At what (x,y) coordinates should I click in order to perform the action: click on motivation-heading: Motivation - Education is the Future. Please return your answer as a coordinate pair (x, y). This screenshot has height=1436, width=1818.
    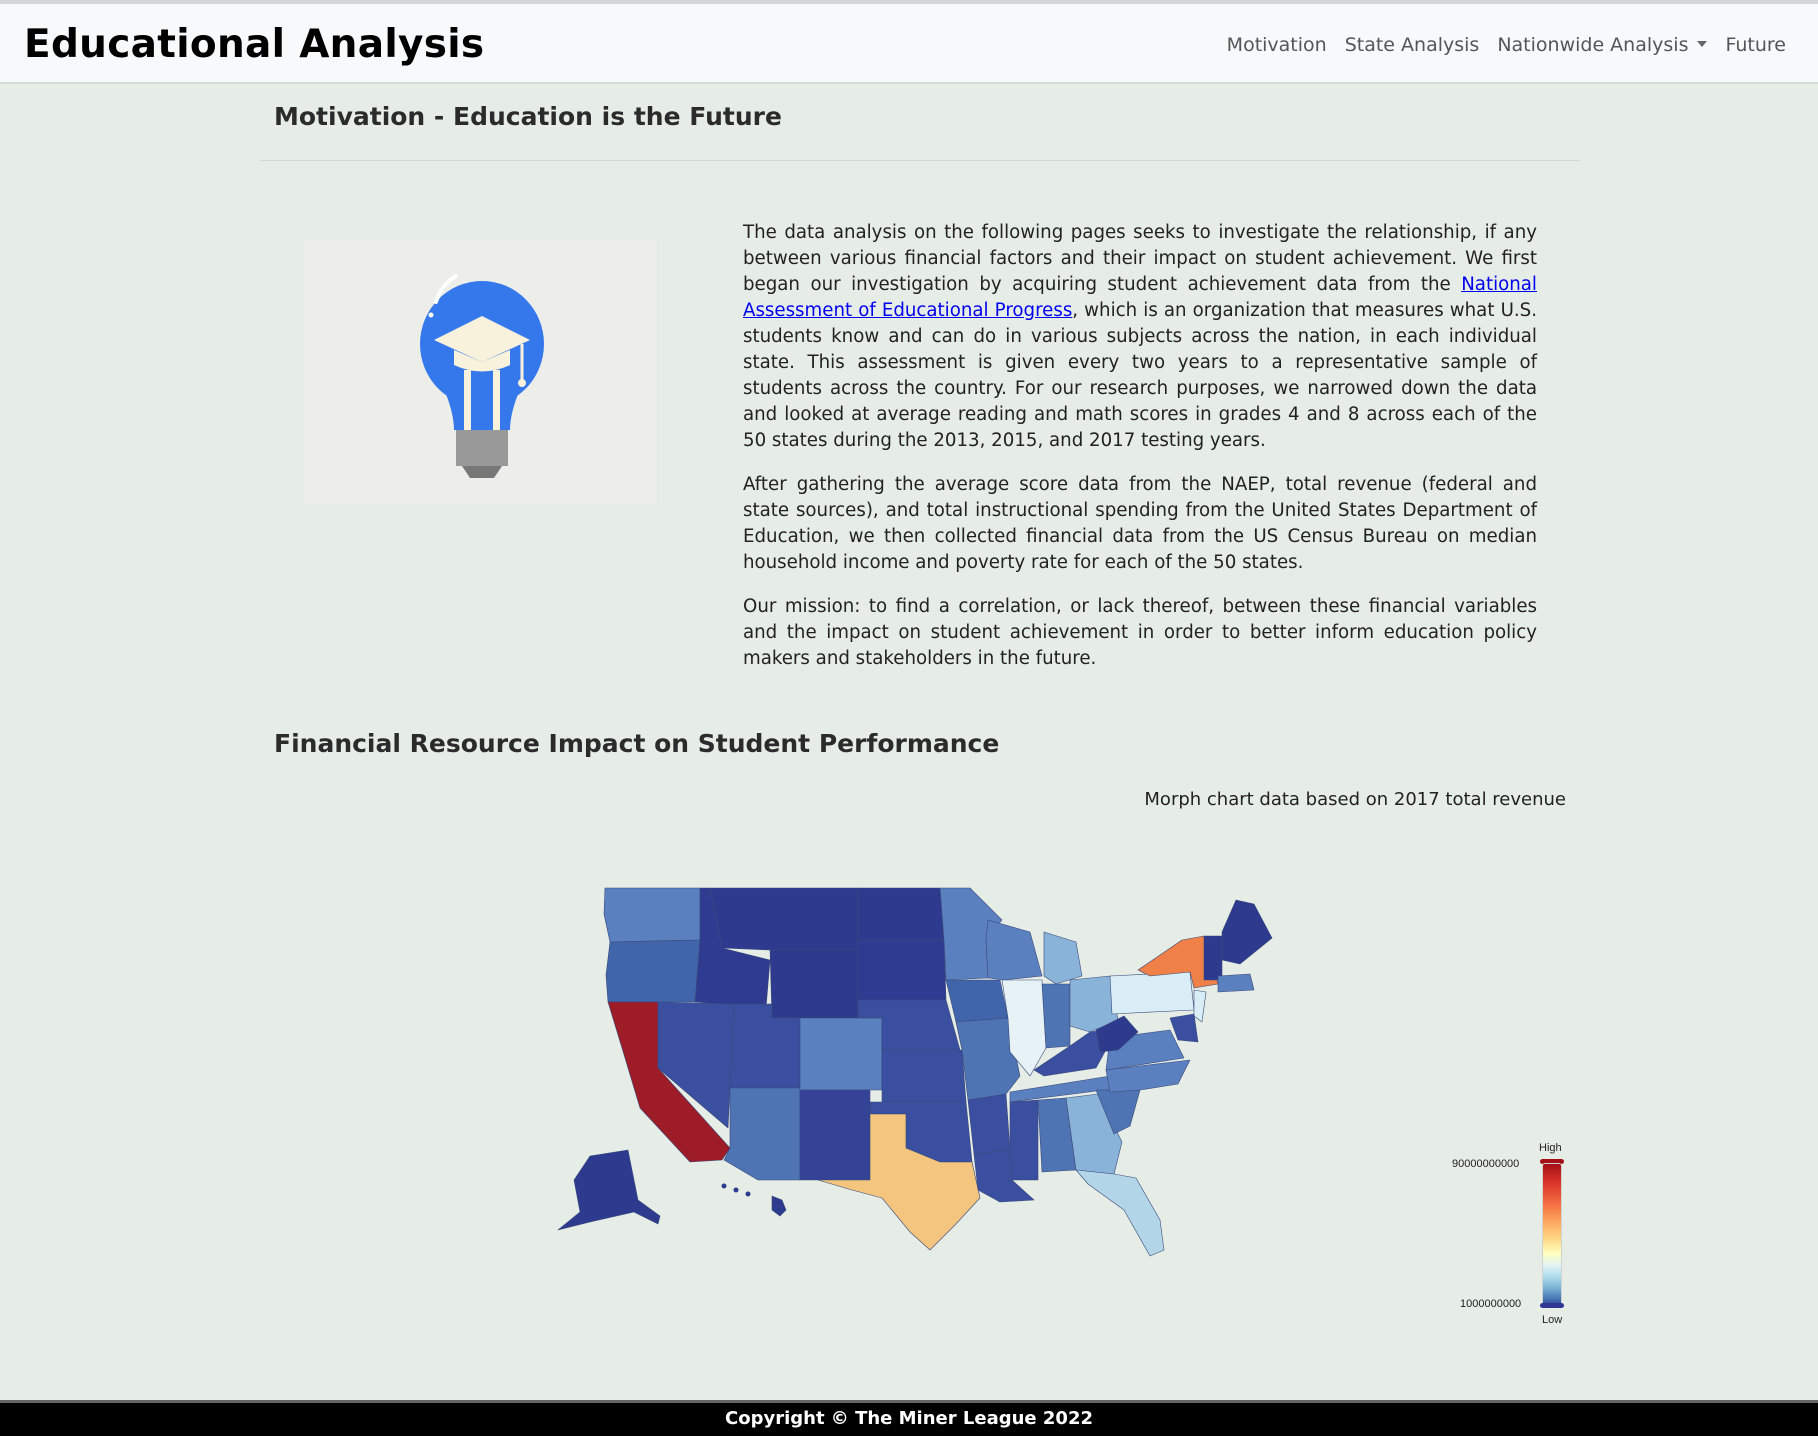
    Looking at the image, I should click on (528, 116).